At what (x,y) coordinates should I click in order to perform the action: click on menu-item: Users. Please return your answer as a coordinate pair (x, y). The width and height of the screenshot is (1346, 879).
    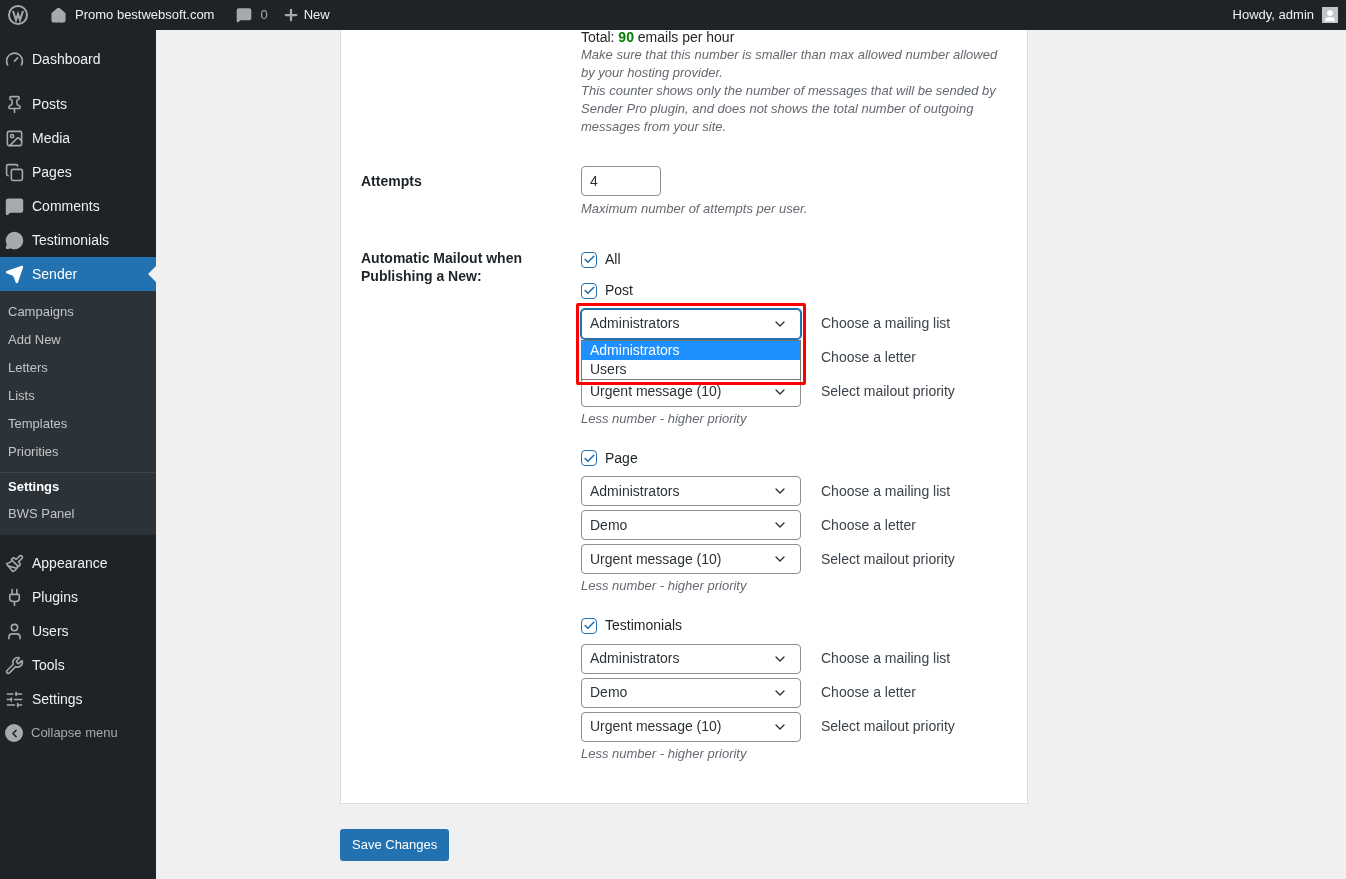
    Looking at the image, I should click on (78, 631).